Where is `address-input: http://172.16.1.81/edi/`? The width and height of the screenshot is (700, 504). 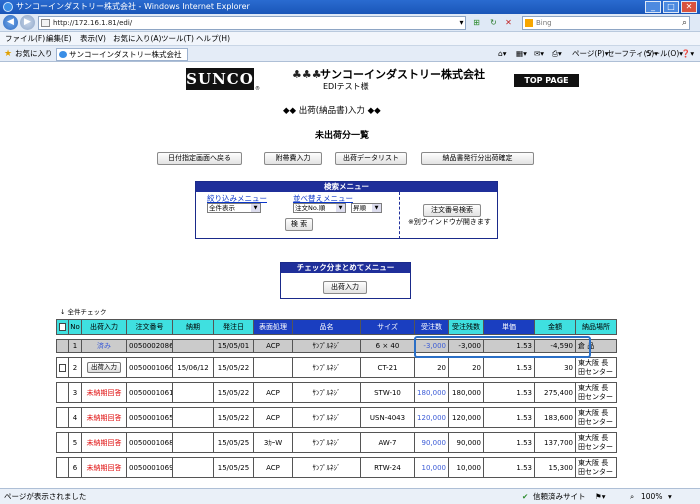
address-input: http://172.16.1.81/edi/ is located at coordinates (252, 23).